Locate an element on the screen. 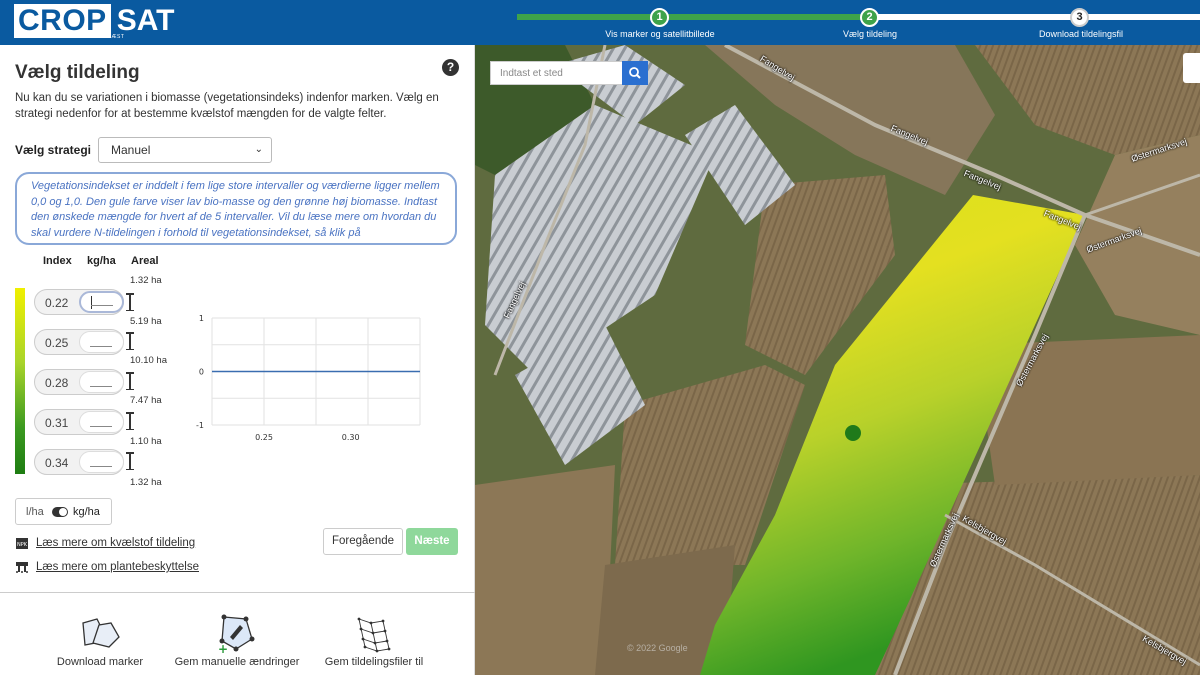 This screenshot has width=1200, height=675. strategy-select: Manuel ⌄ is located at coordinates (185, 150).